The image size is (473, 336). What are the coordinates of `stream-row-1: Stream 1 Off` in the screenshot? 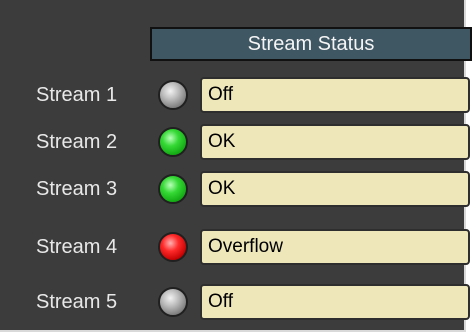 It's located at (235, 95).